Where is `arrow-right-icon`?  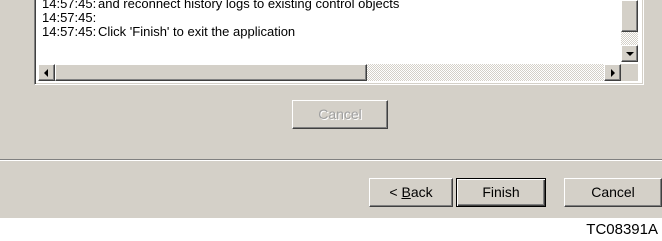 arrow-right-icon is located at coordinates (613, 73).